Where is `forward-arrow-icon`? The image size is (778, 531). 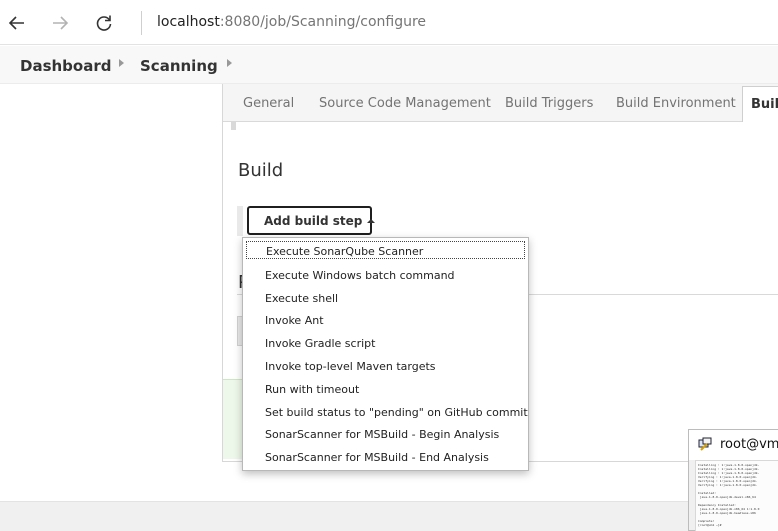 forward-arrow-icon is located at coordinates (61, 23).